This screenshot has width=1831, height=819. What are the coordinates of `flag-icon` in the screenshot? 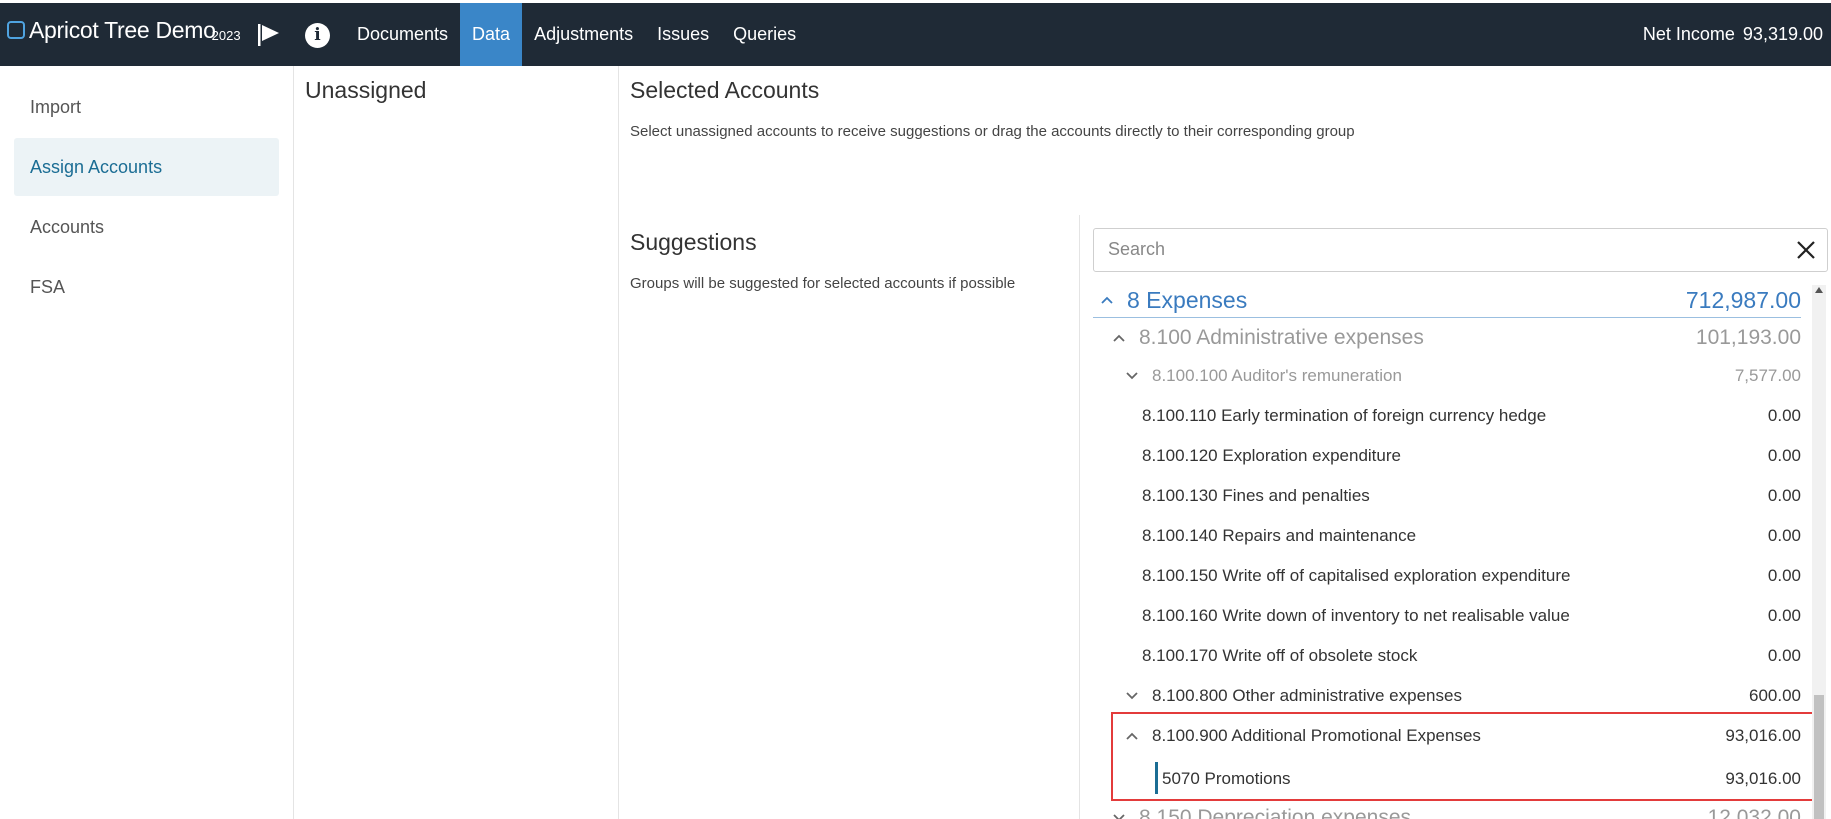 It's located at (269, 35).